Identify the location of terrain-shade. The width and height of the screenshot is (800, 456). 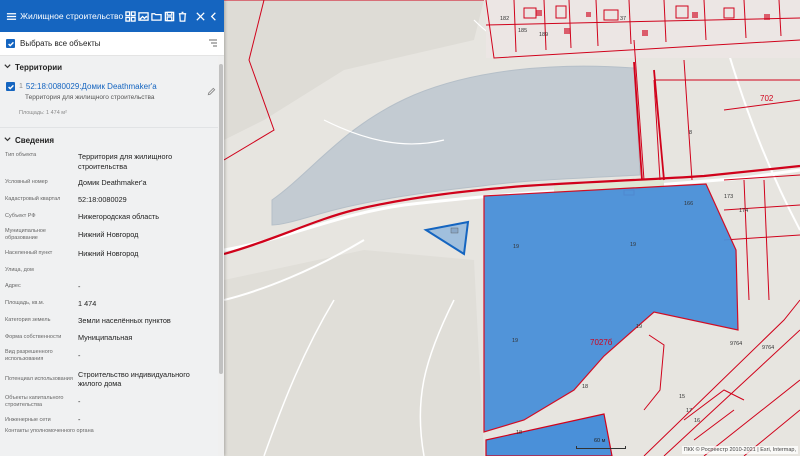
(354, 353).